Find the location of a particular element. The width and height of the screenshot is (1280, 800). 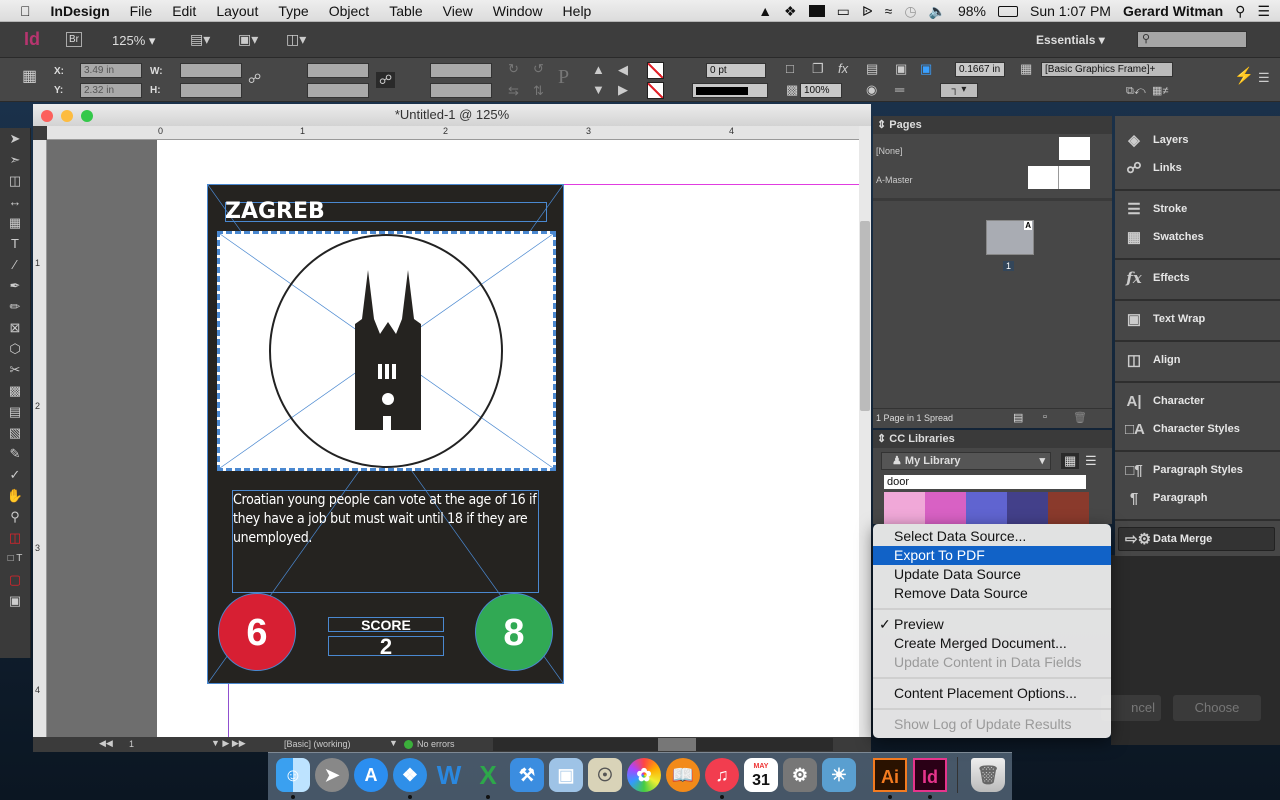

page-number-field: 1 is located at coordinates (174, 744).